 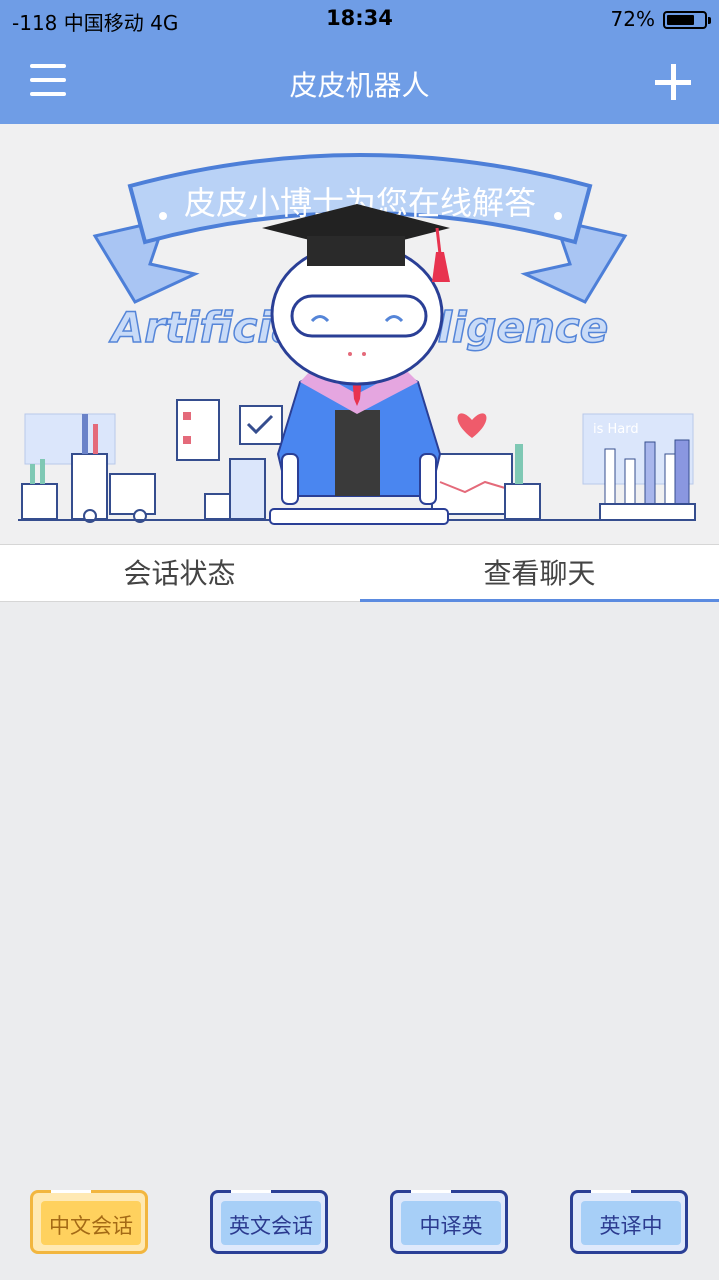 What do you see at coordinates (673, 82) in the screenshot?
I see `plus-icon` at bounding box center [673, 82].